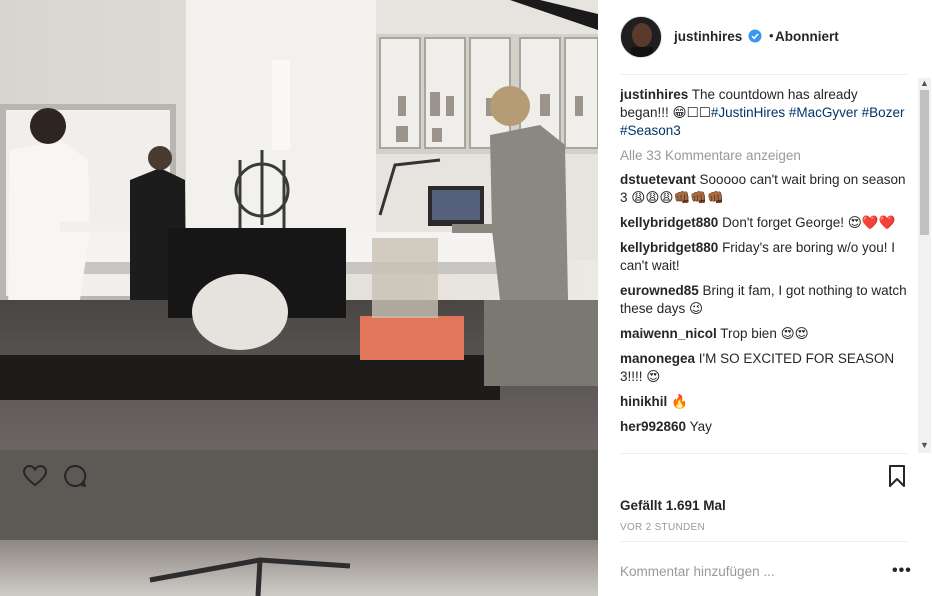 The height and width of the screenshot is (596, 932). Describe the element at coordinates (658, 179) in the screenshot. I see `comment-username: dstuetevant` at that location.